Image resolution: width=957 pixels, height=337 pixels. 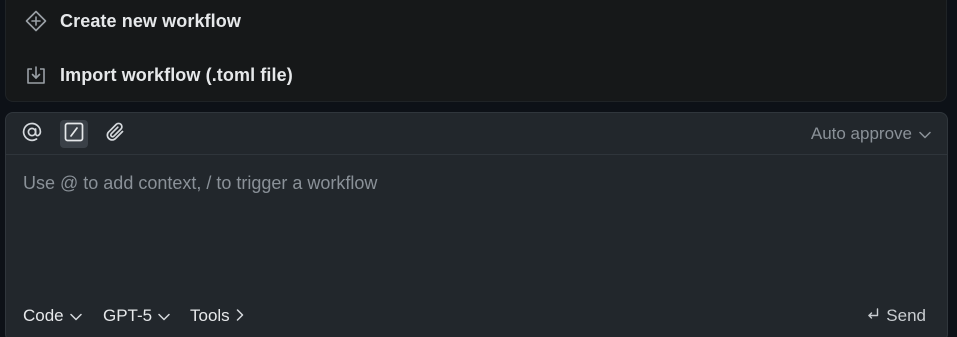 I want to click on model-selector: GPT-5, so click(x=136, y=316).